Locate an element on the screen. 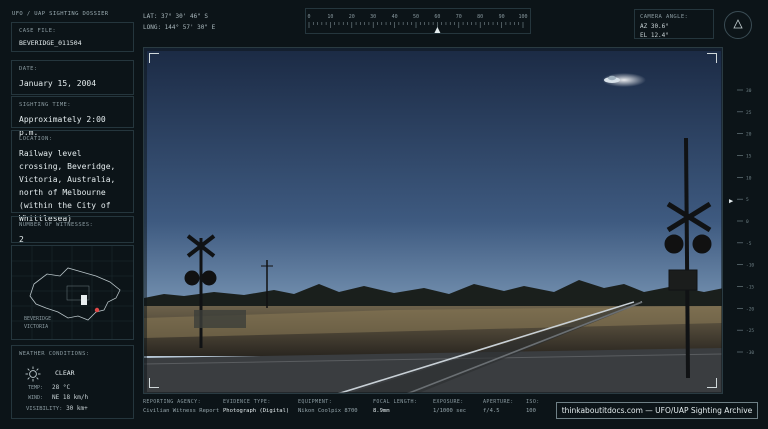 Image resolution: width=768 pixels, height=429 pixels. elevation-tick-label: 5 is located at coordinates (747, 200).